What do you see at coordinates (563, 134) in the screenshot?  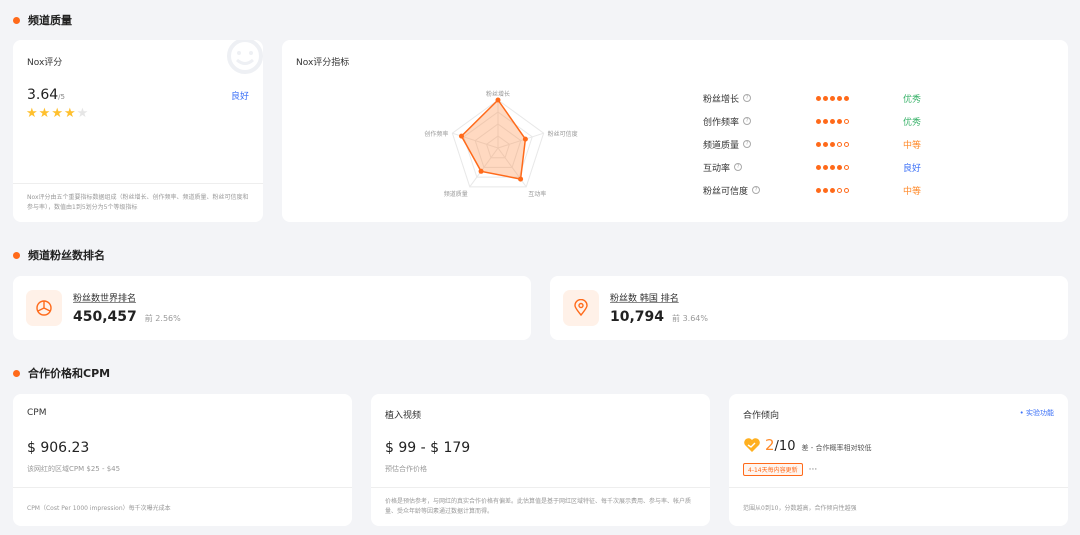 I see `radar-label: 粉丝可信度` at bounding box center [563, 134].